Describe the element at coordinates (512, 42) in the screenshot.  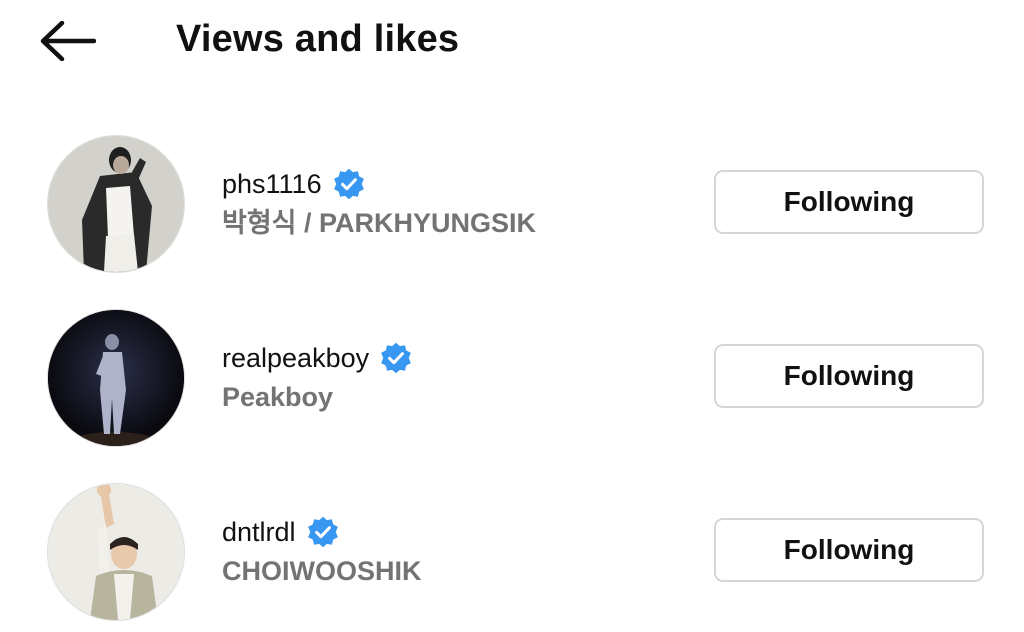
I see `header: Views and likes` at that location.